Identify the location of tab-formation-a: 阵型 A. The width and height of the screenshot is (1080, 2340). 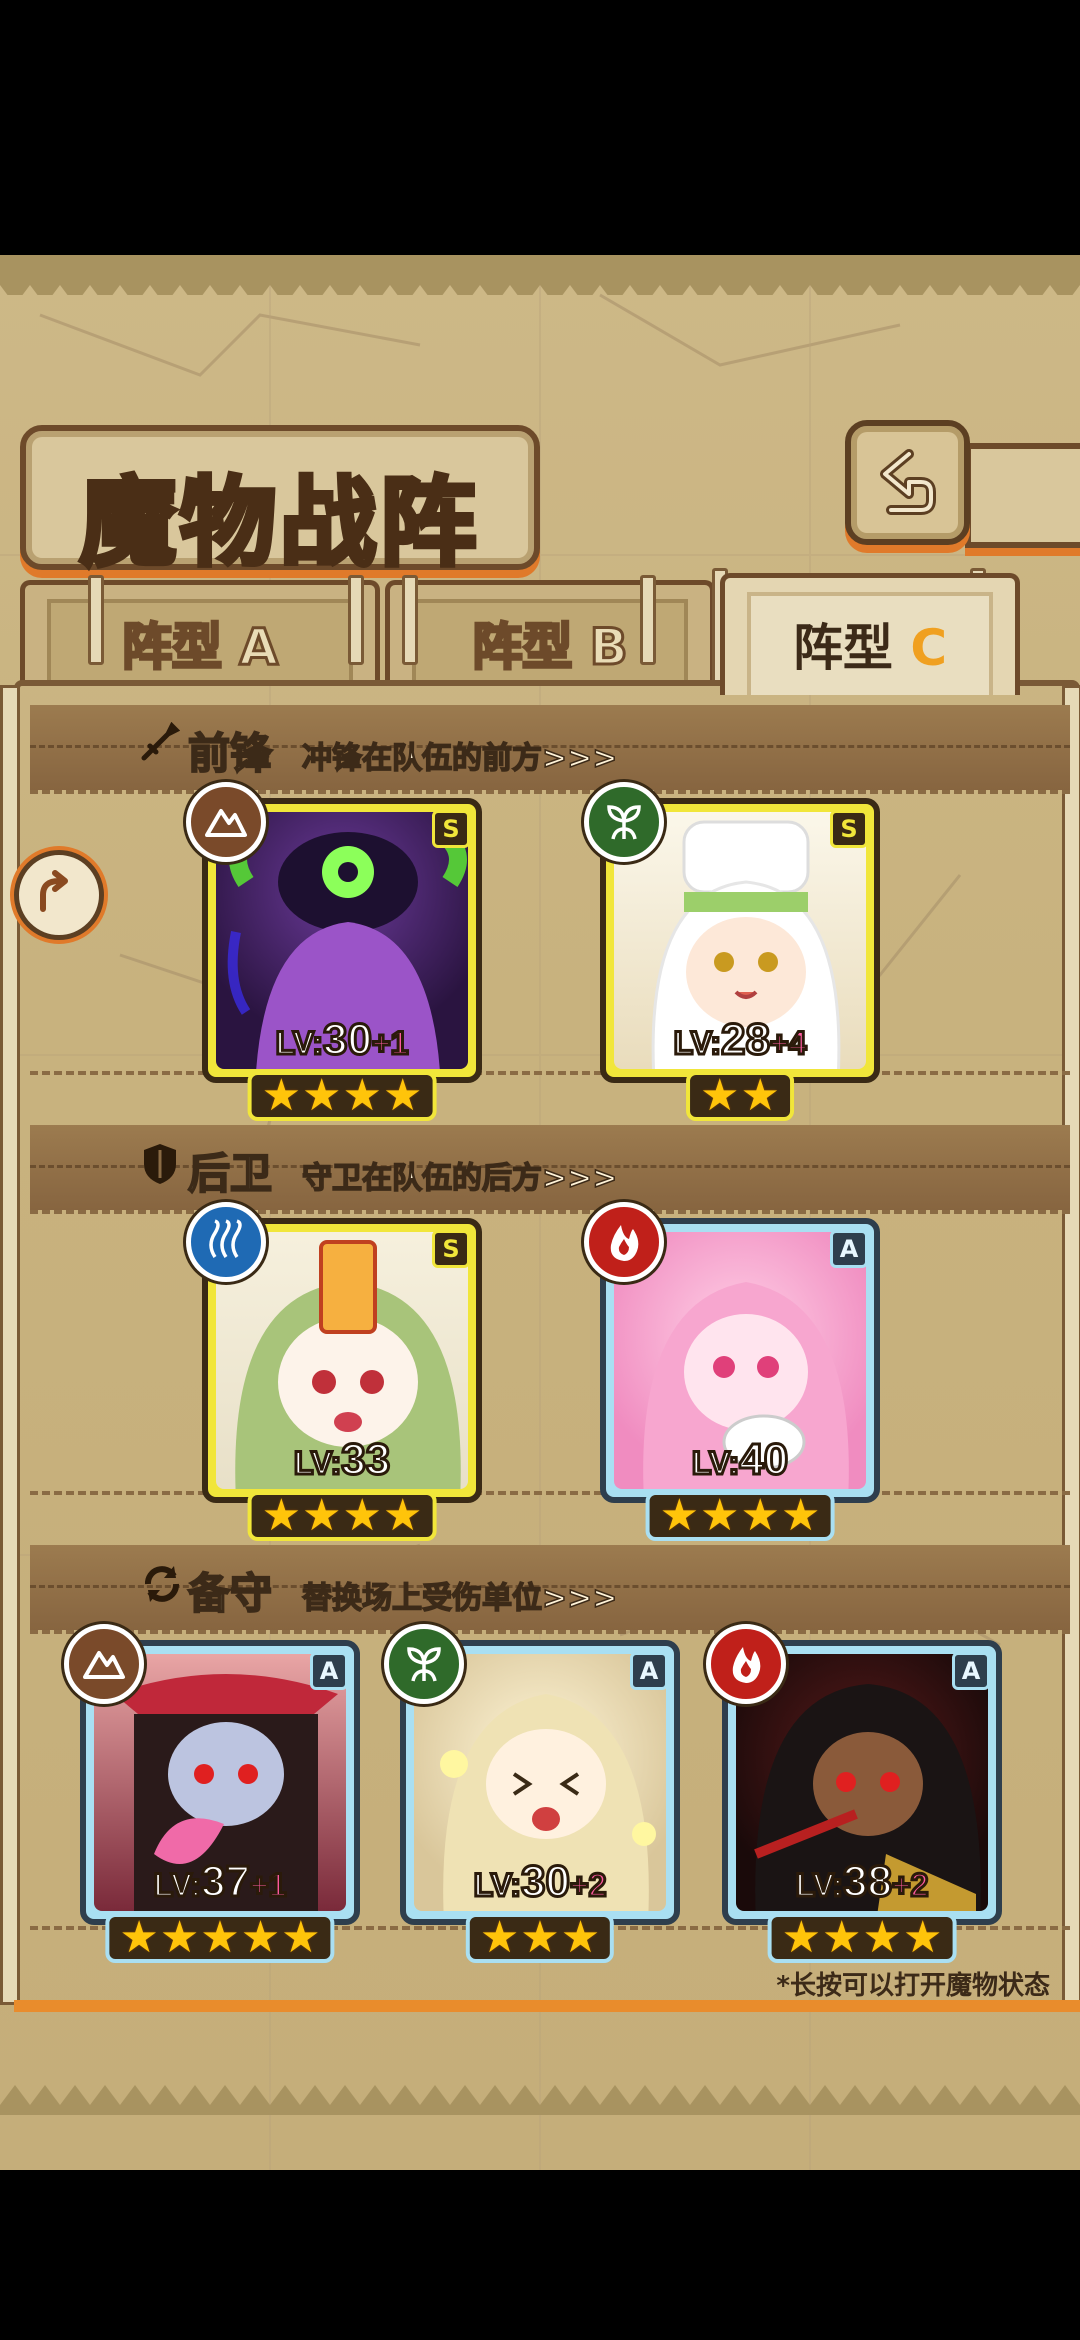
(200, 632).